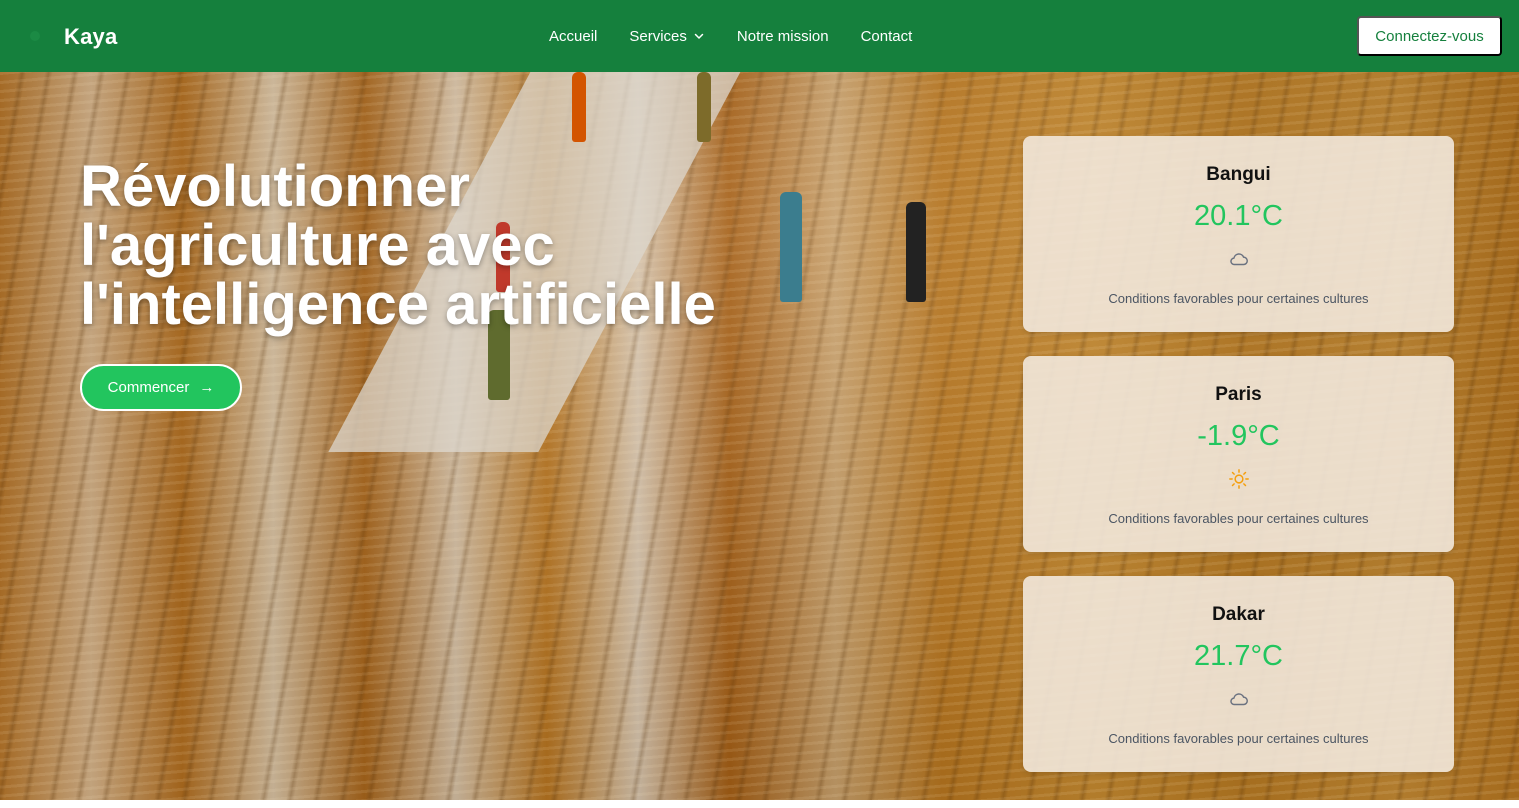 This screenshot has width=1519, height=808. I want to click on brand-logo: Kaya, so click(90, 37).